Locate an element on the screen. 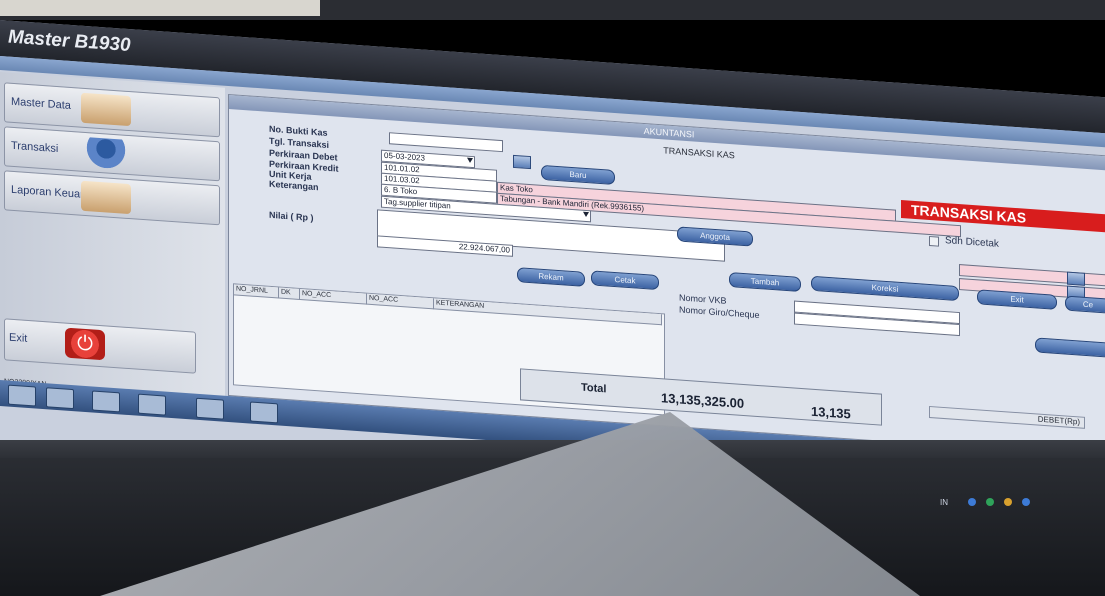 The width and height of the screenshot is (1105, 596). start-icon is located at coordinates (22, 395).